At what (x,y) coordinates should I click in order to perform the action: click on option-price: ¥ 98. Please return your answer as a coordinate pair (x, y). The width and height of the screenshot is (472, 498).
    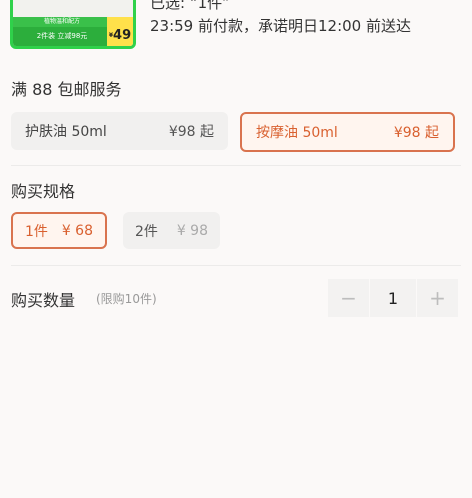
    Looking at the image, I should click on (192, 230).